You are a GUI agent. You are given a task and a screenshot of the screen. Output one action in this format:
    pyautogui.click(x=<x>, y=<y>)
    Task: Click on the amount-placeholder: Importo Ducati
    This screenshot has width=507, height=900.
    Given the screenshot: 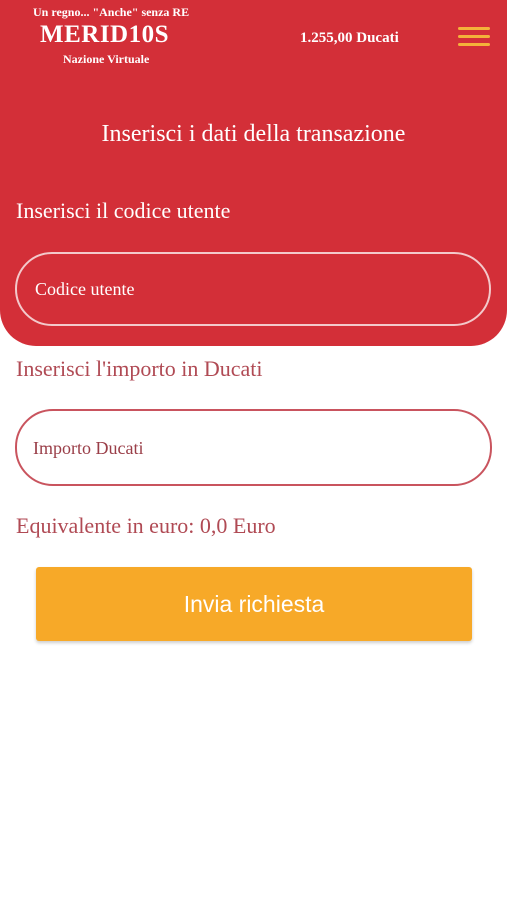 What is the action you would take?
    pyautogui.click(x=88, y=448)
    